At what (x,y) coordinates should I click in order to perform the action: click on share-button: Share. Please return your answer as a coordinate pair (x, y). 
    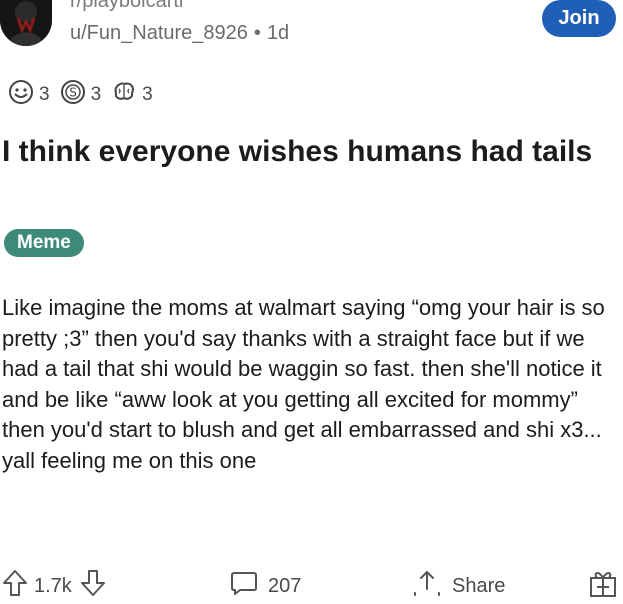
    Looking at the image, I should click on (458, 586).